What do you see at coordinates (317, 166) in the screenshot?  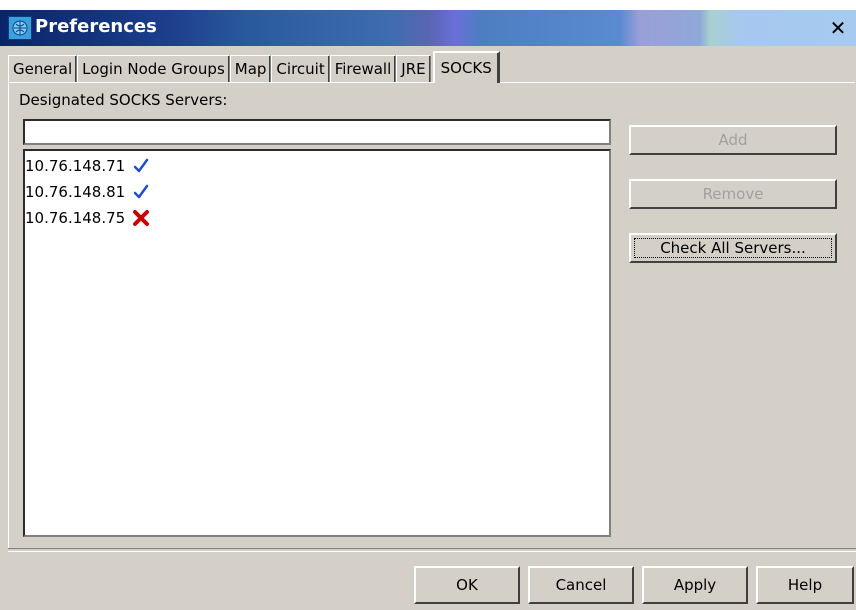 I see `list-item: 10.76.148.71` at bounding box center [317, 166].